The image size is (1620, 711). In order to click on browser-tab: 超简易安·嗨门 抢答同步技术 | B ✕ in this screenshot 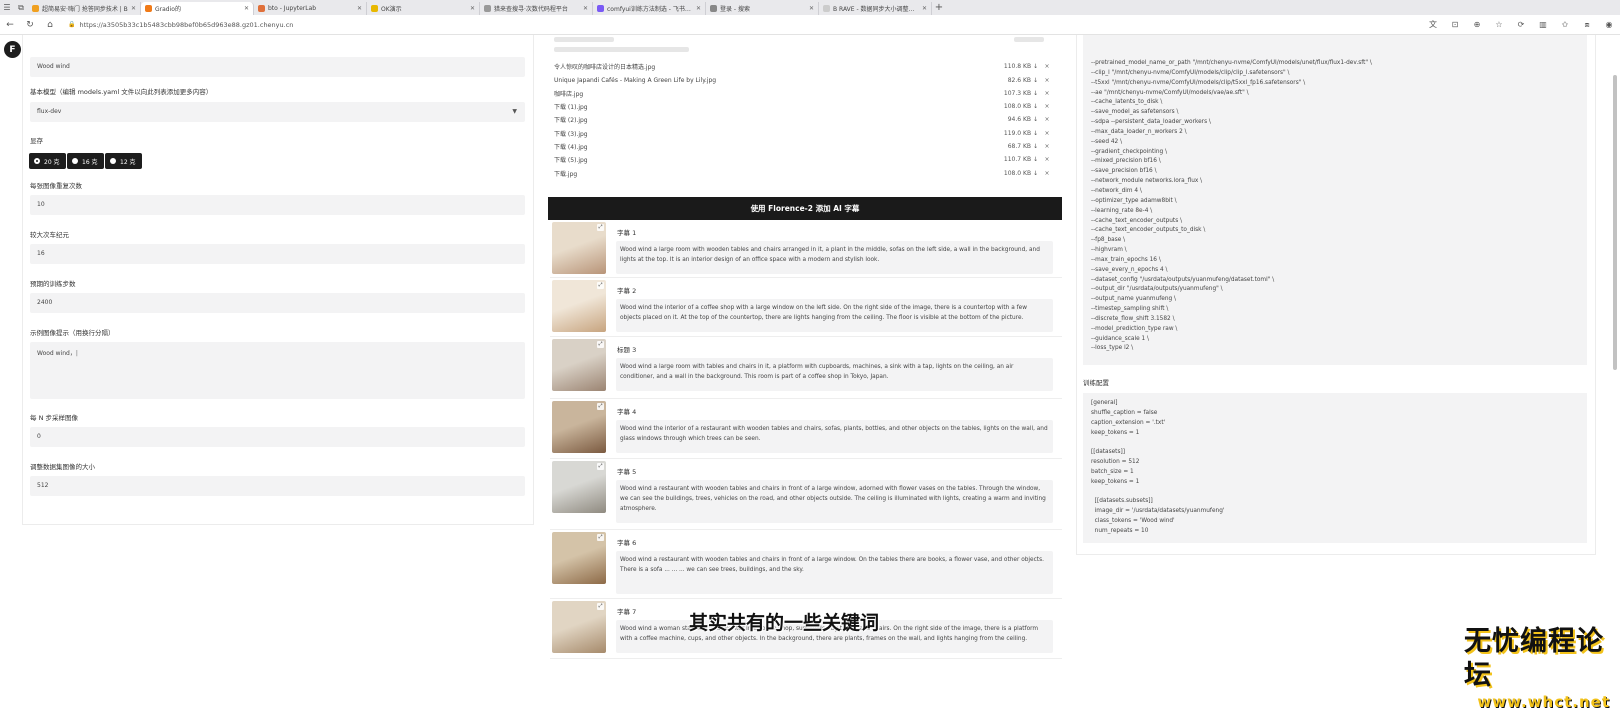, I will do `click(84, 8)`.